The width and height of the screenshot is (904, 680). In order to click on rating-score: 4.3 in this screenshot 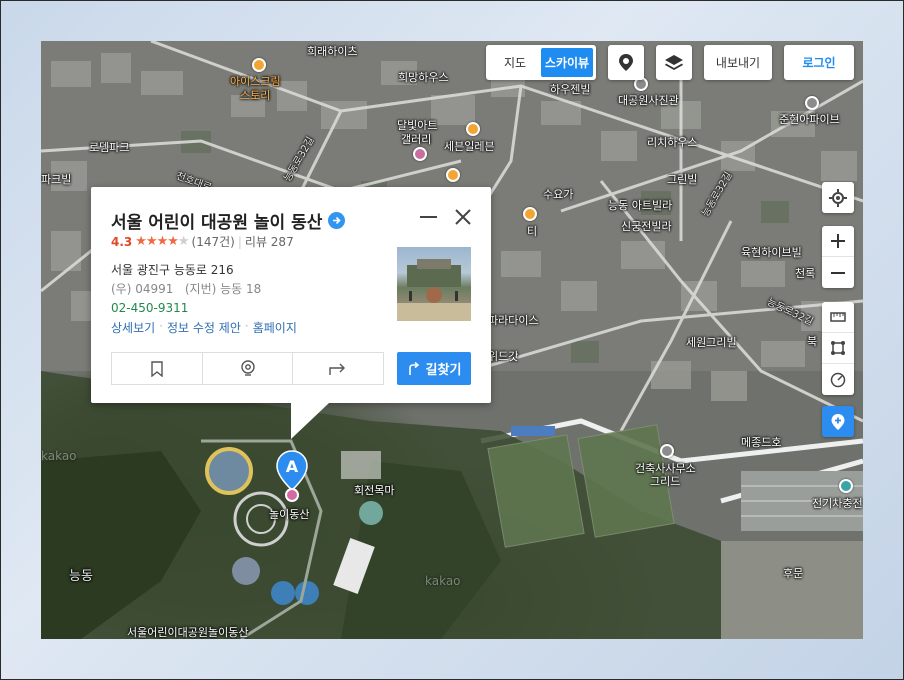, I will do `click(122, 241)`.